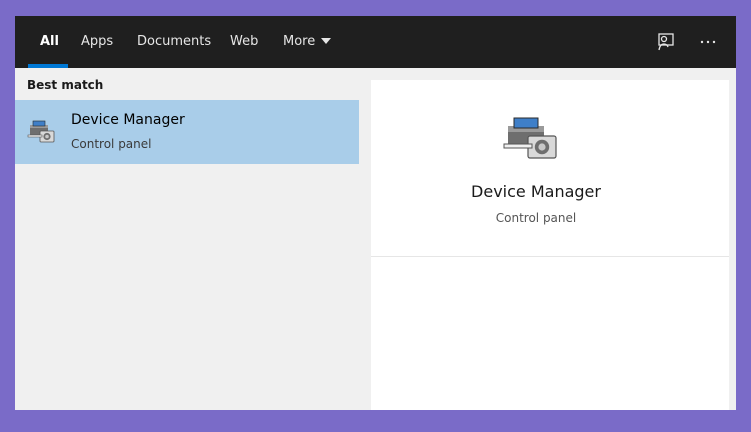  Describe the element at coordinates (187, 132) in the screenshot. I see `result-device-manager: Device Manager Control panel` at that location.